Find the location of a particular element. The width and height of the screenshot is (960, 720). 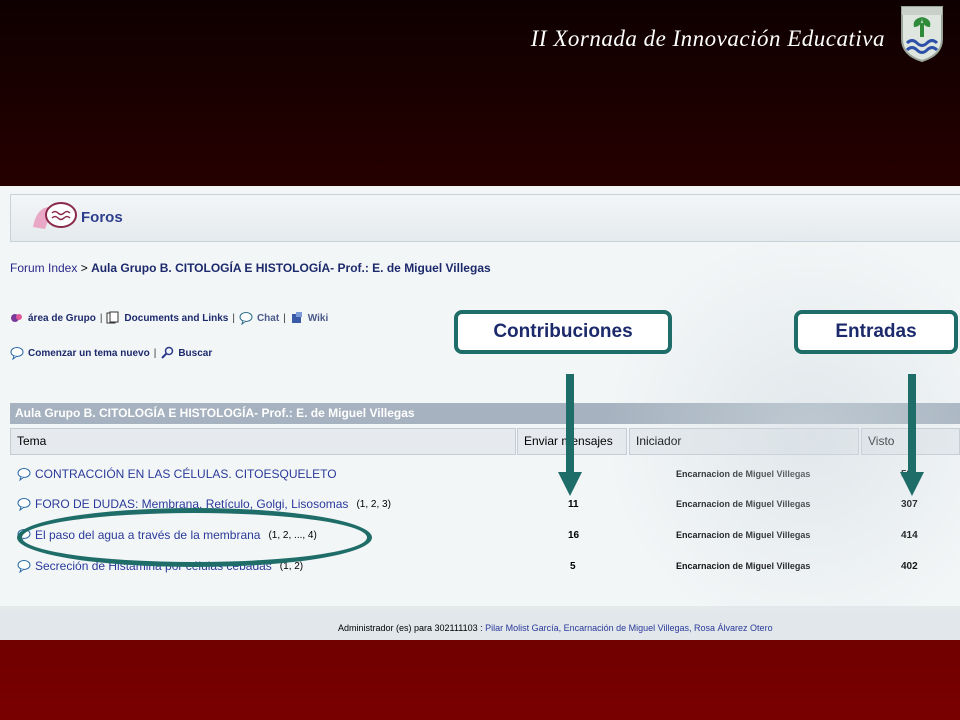

wiki-icon is located at coordinates (296, 317).